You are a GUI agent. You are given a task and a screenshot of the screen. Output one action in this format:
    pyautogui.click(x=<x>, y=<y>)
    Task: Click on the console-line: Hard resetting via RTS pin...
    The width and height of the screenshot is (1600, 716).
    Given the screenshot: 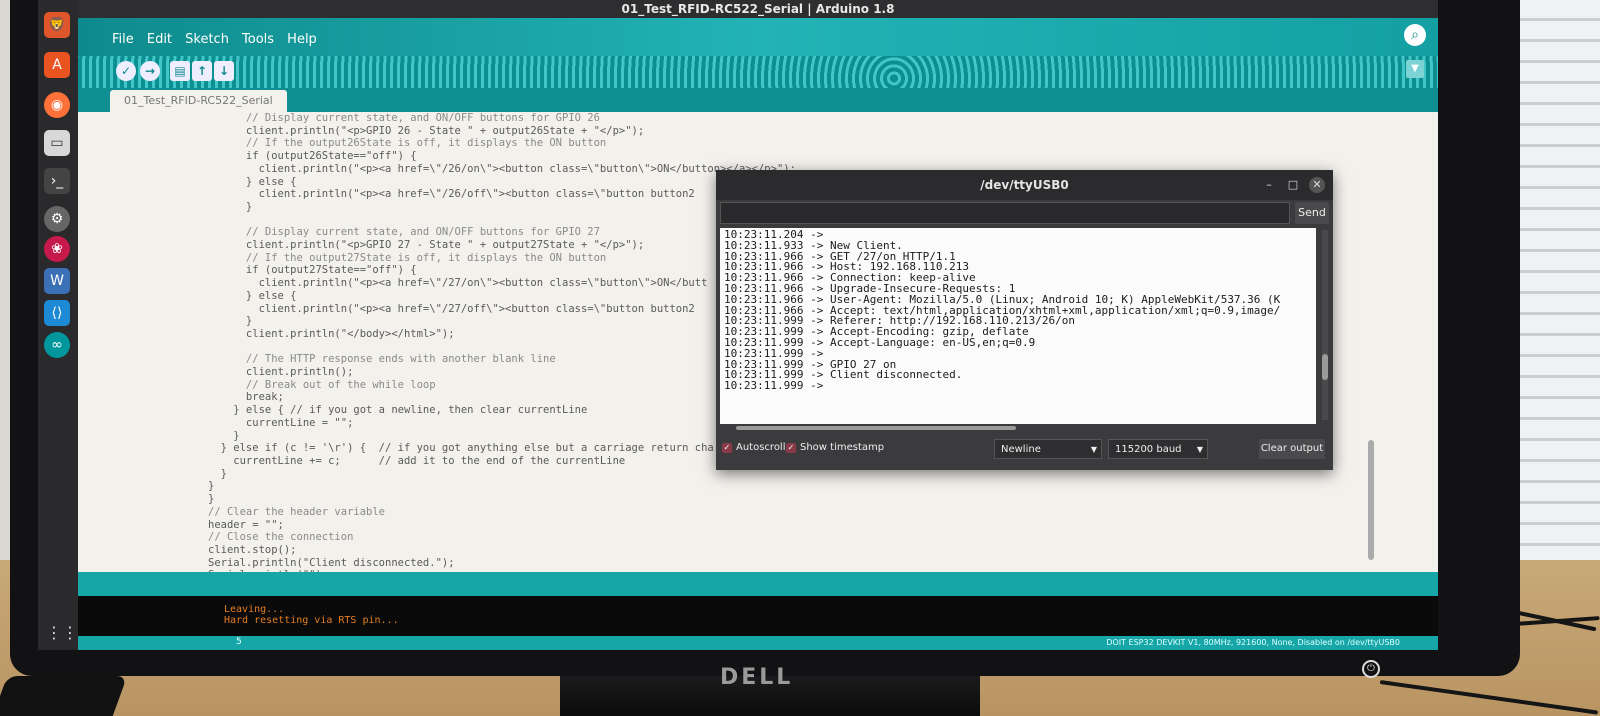 What is the action you would take?
    pyautogui.click(x=311, y=620)
    